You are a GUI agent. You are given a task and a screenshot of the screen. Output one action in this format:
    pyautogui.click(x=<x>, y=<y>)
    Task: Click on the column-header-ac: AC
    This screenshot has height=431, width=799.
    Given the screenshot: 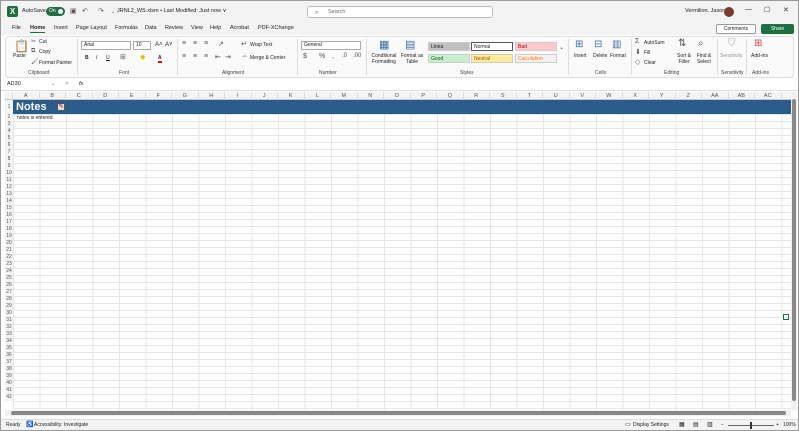 What is the action you would take?
    pyautogui.click(x=768, y=96)
    